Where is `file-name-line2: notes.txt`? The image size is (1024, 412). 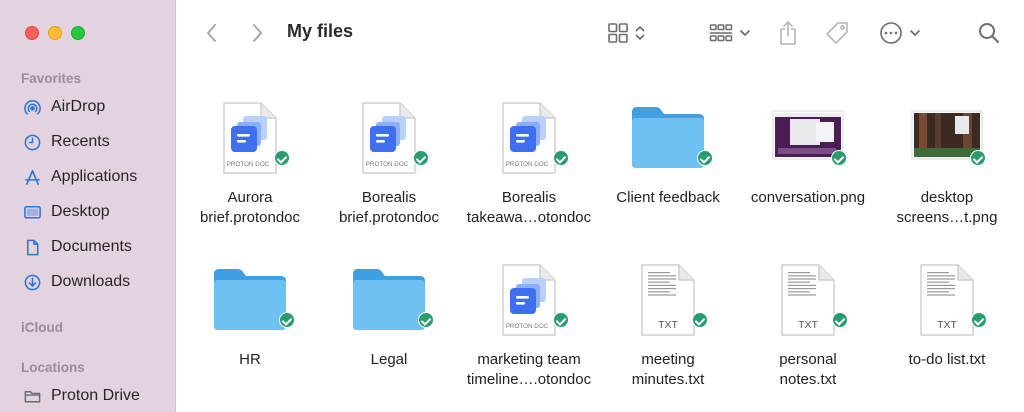
file-name-line2: notes.txt is located at coordinates (808, 379).